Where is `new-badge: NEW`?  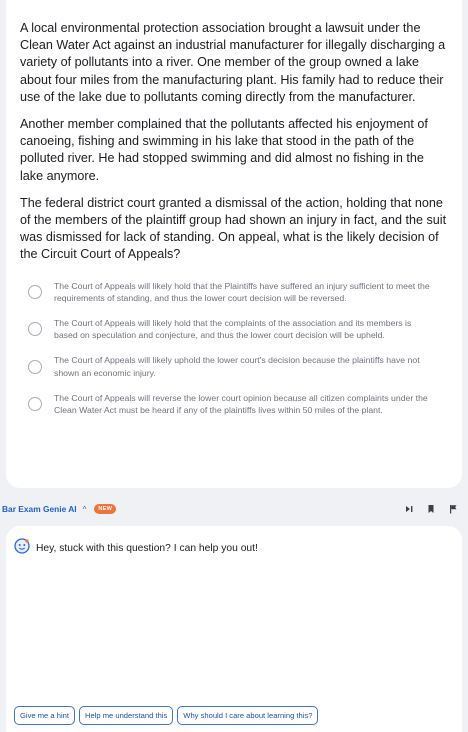
new-badge: NEW is located at coordinates (105, 509).